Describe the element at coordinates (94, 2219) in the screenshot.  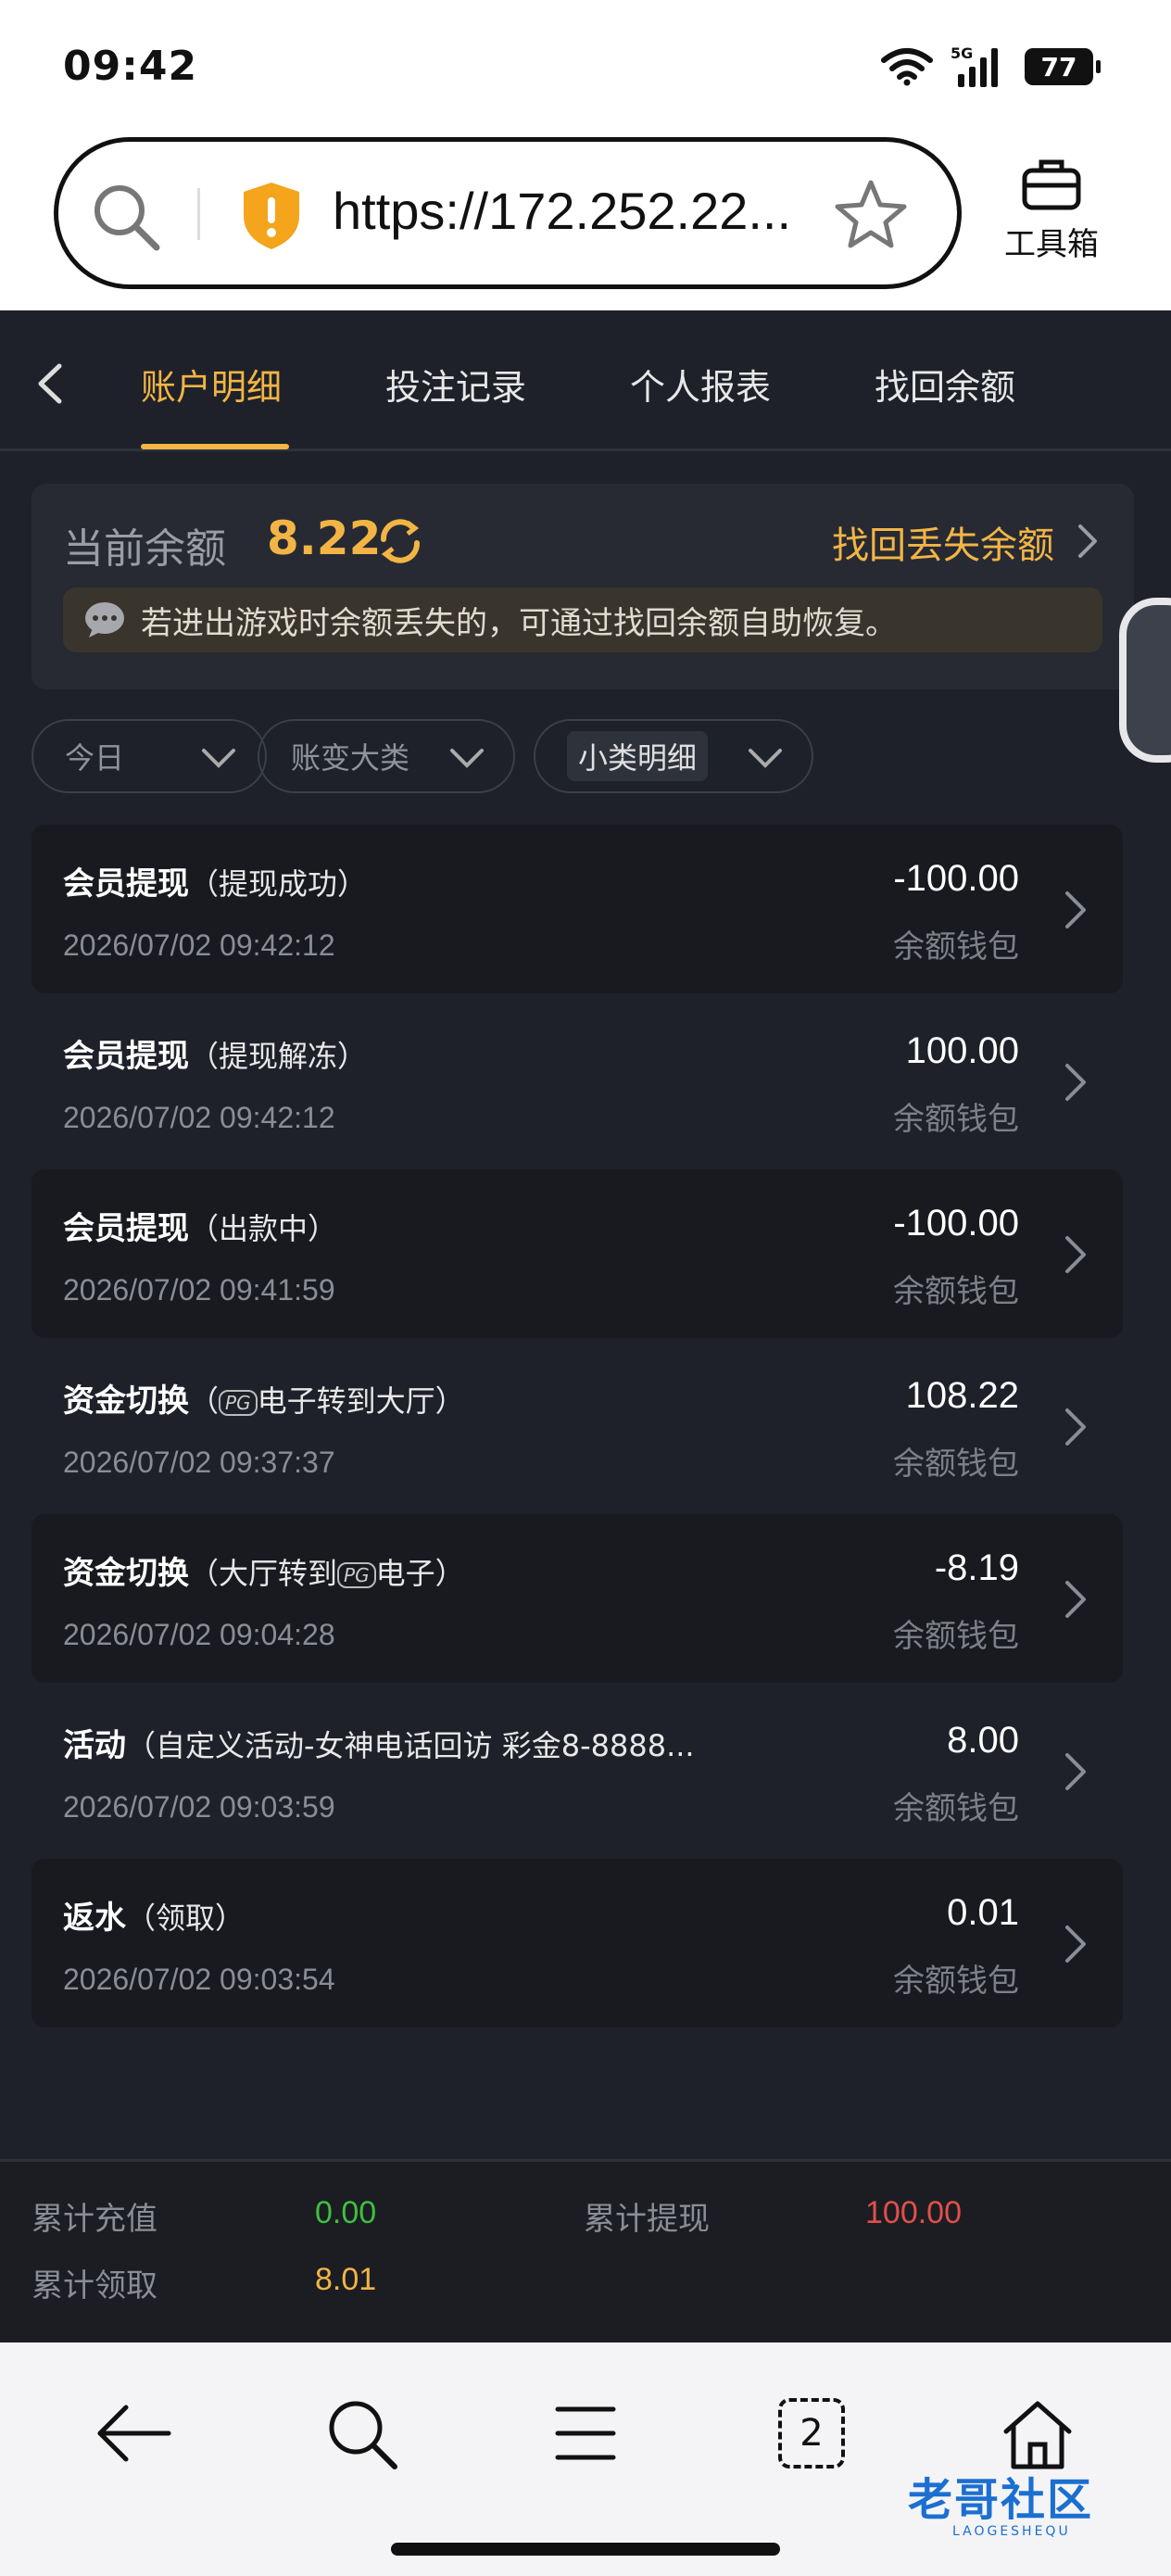
I see `total-deposit-label: 累计充值` at that location.